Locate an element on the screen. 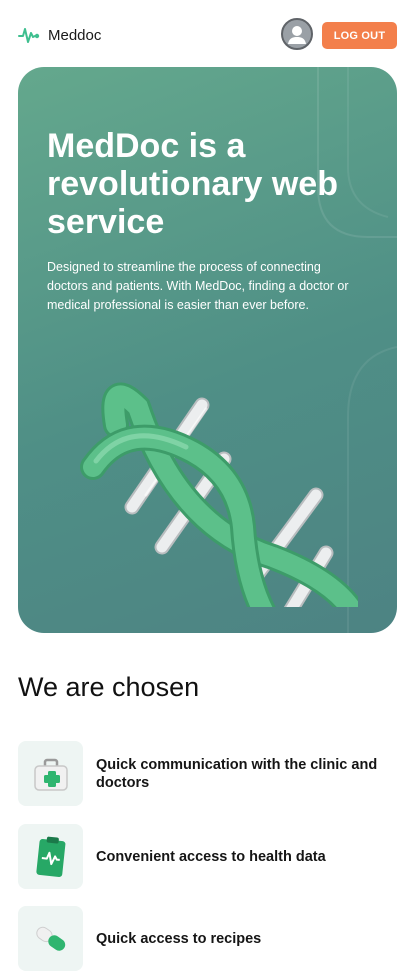 This screenshot has height=971, width=415. logout-button: LOG OUT is located at coordinates (359, 35).